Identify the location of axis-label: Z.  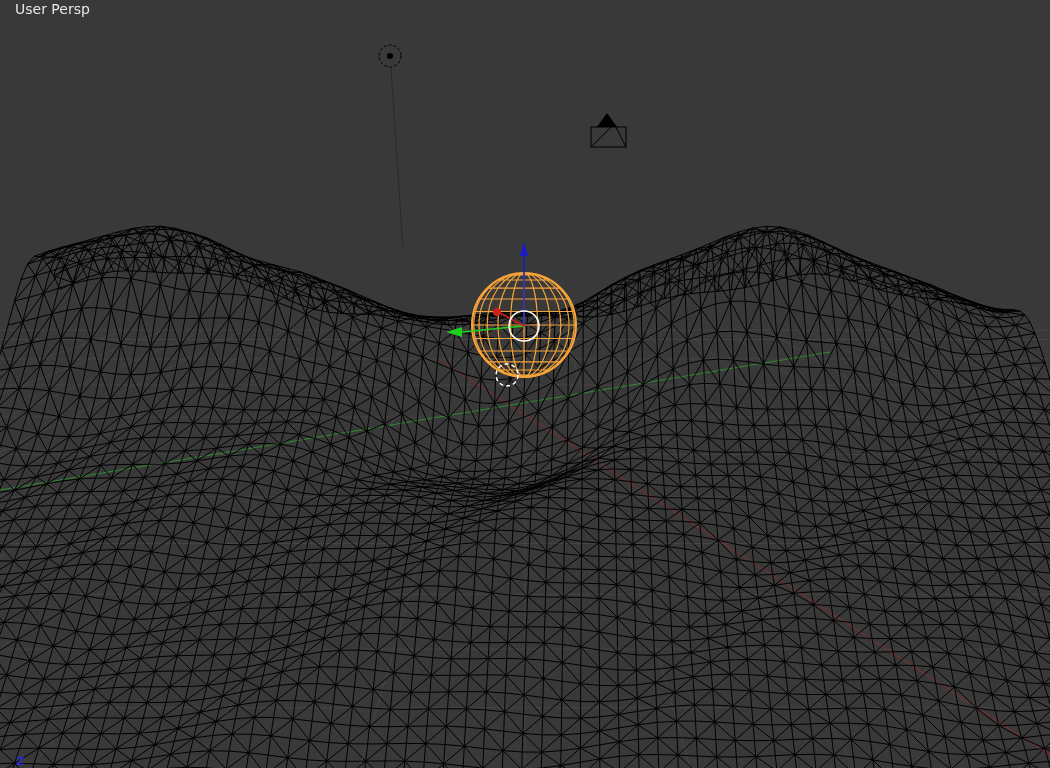
(20, 761).